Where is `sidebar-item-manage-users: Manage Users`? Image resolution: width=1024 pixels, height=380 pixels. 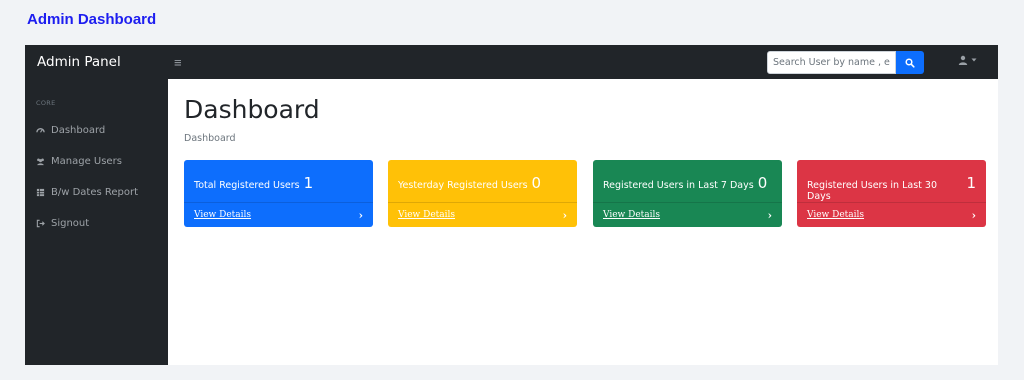
sidebar-item-manage-users: Manage Users is located at coordinates (79, 161).